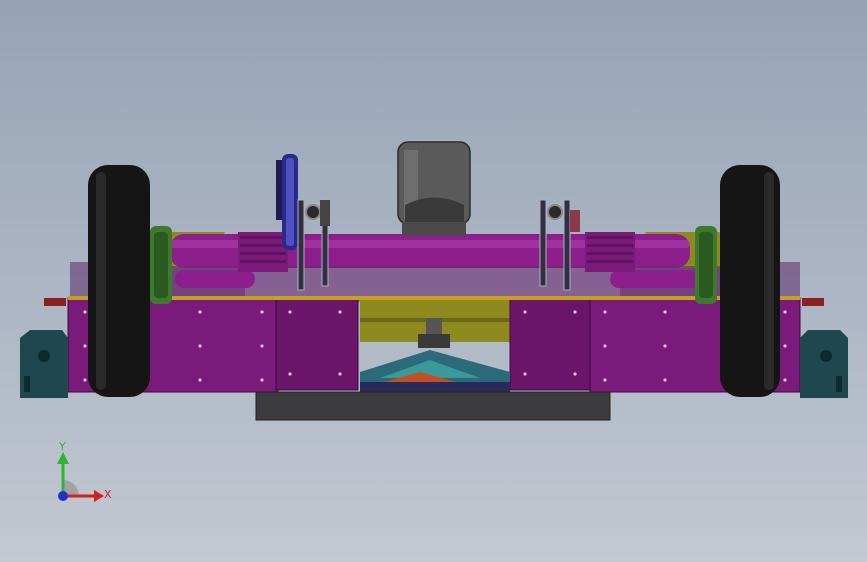 The width and height of the screenshot is (867, 562). I want to click on triad-x-label: X, so click(108, 494).